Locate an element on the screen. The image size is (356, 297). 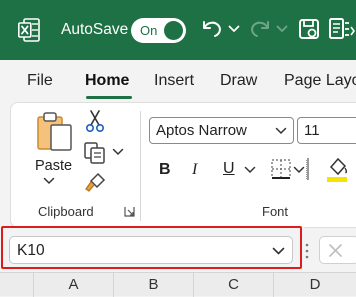
active-tab-indicator is located at coordinates (109, 97).